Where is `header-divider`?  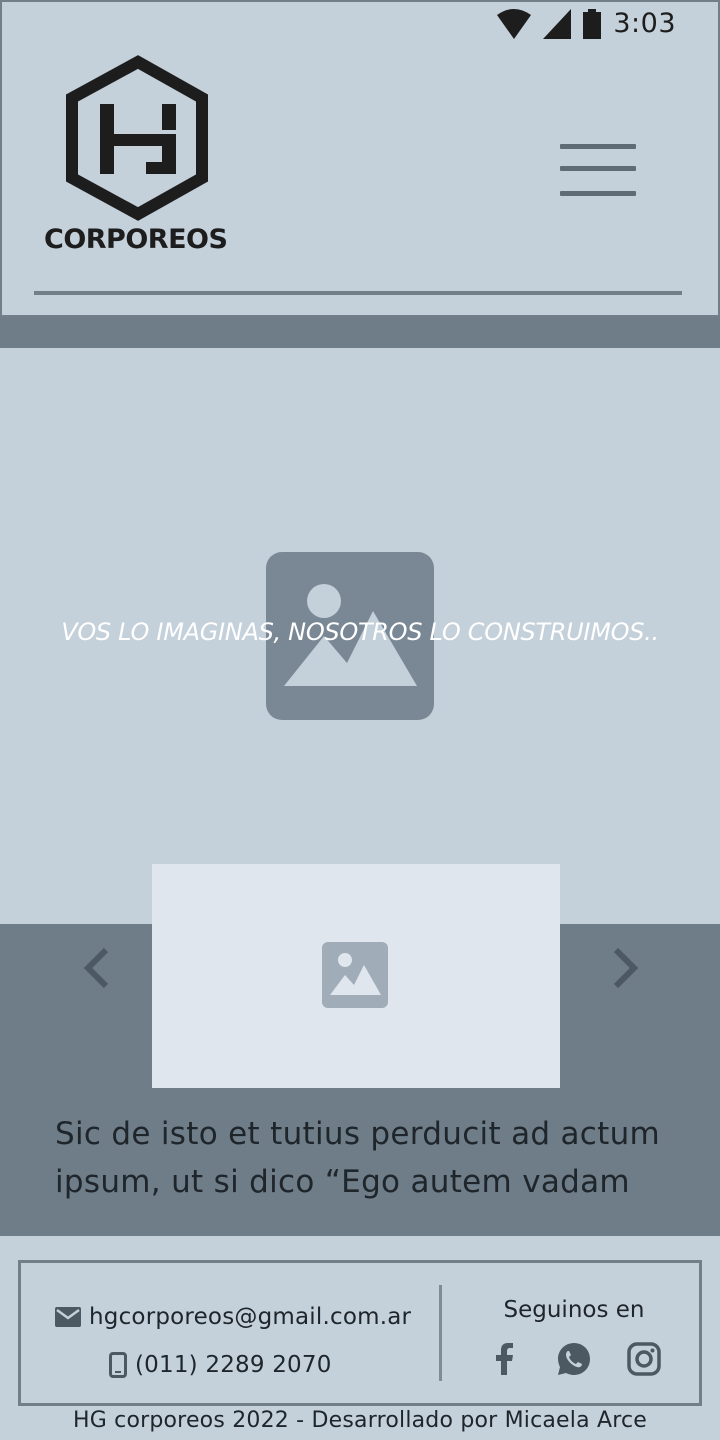
header-divider is located at coordinates (358, 293).